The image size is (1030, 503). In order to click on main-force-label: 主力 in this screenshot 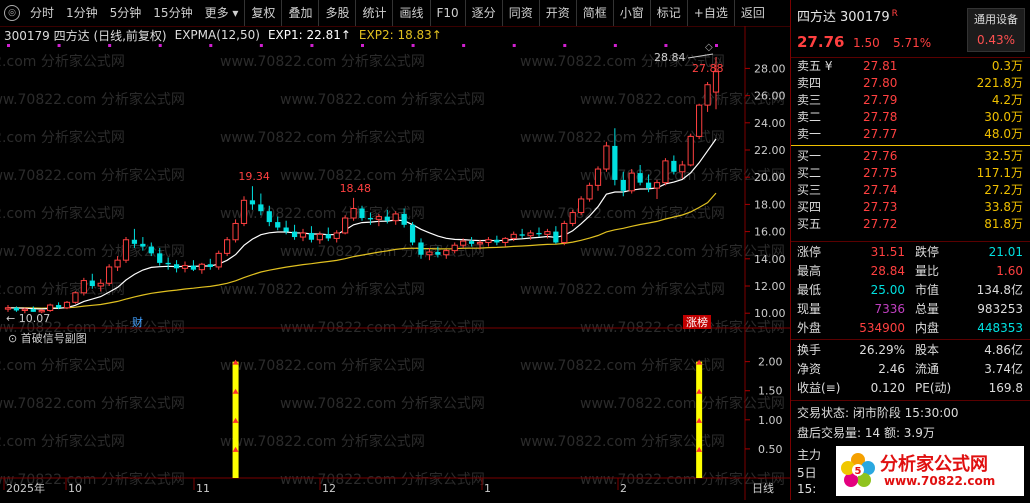, I will do `click(809, 454)`.